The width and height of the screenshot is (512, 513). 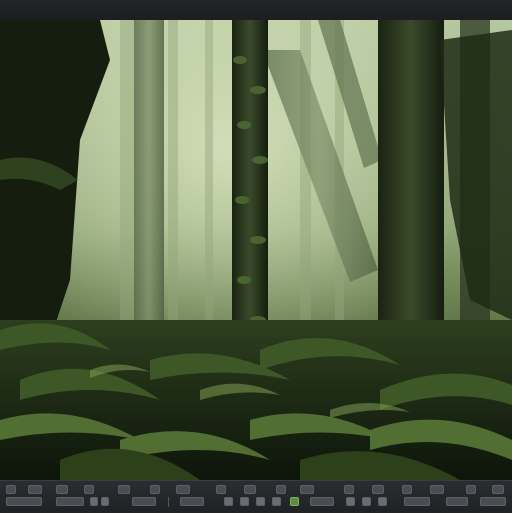 I want to click on toolbar-row-bottom, so click(x=256, y=502).